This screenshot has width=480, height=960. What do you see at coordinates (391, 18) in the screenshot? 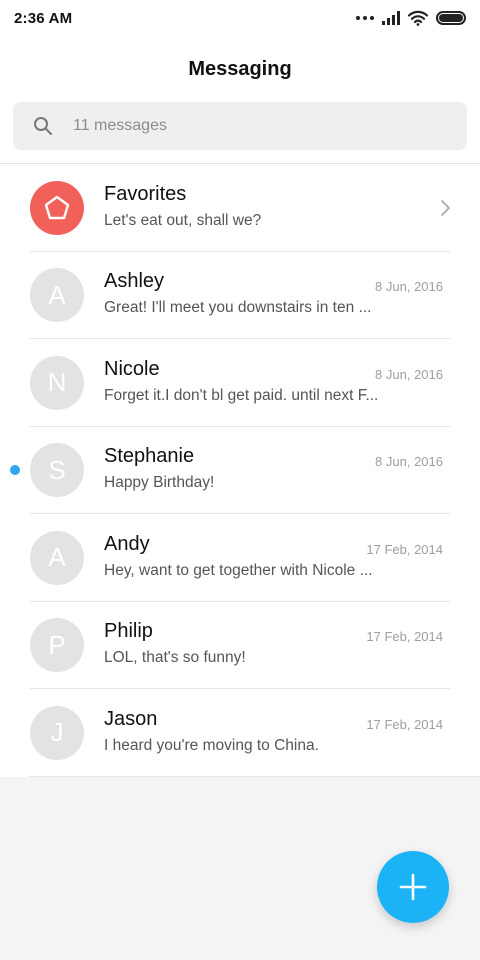
I see `signal-icon` at bounding box center [391, 18].